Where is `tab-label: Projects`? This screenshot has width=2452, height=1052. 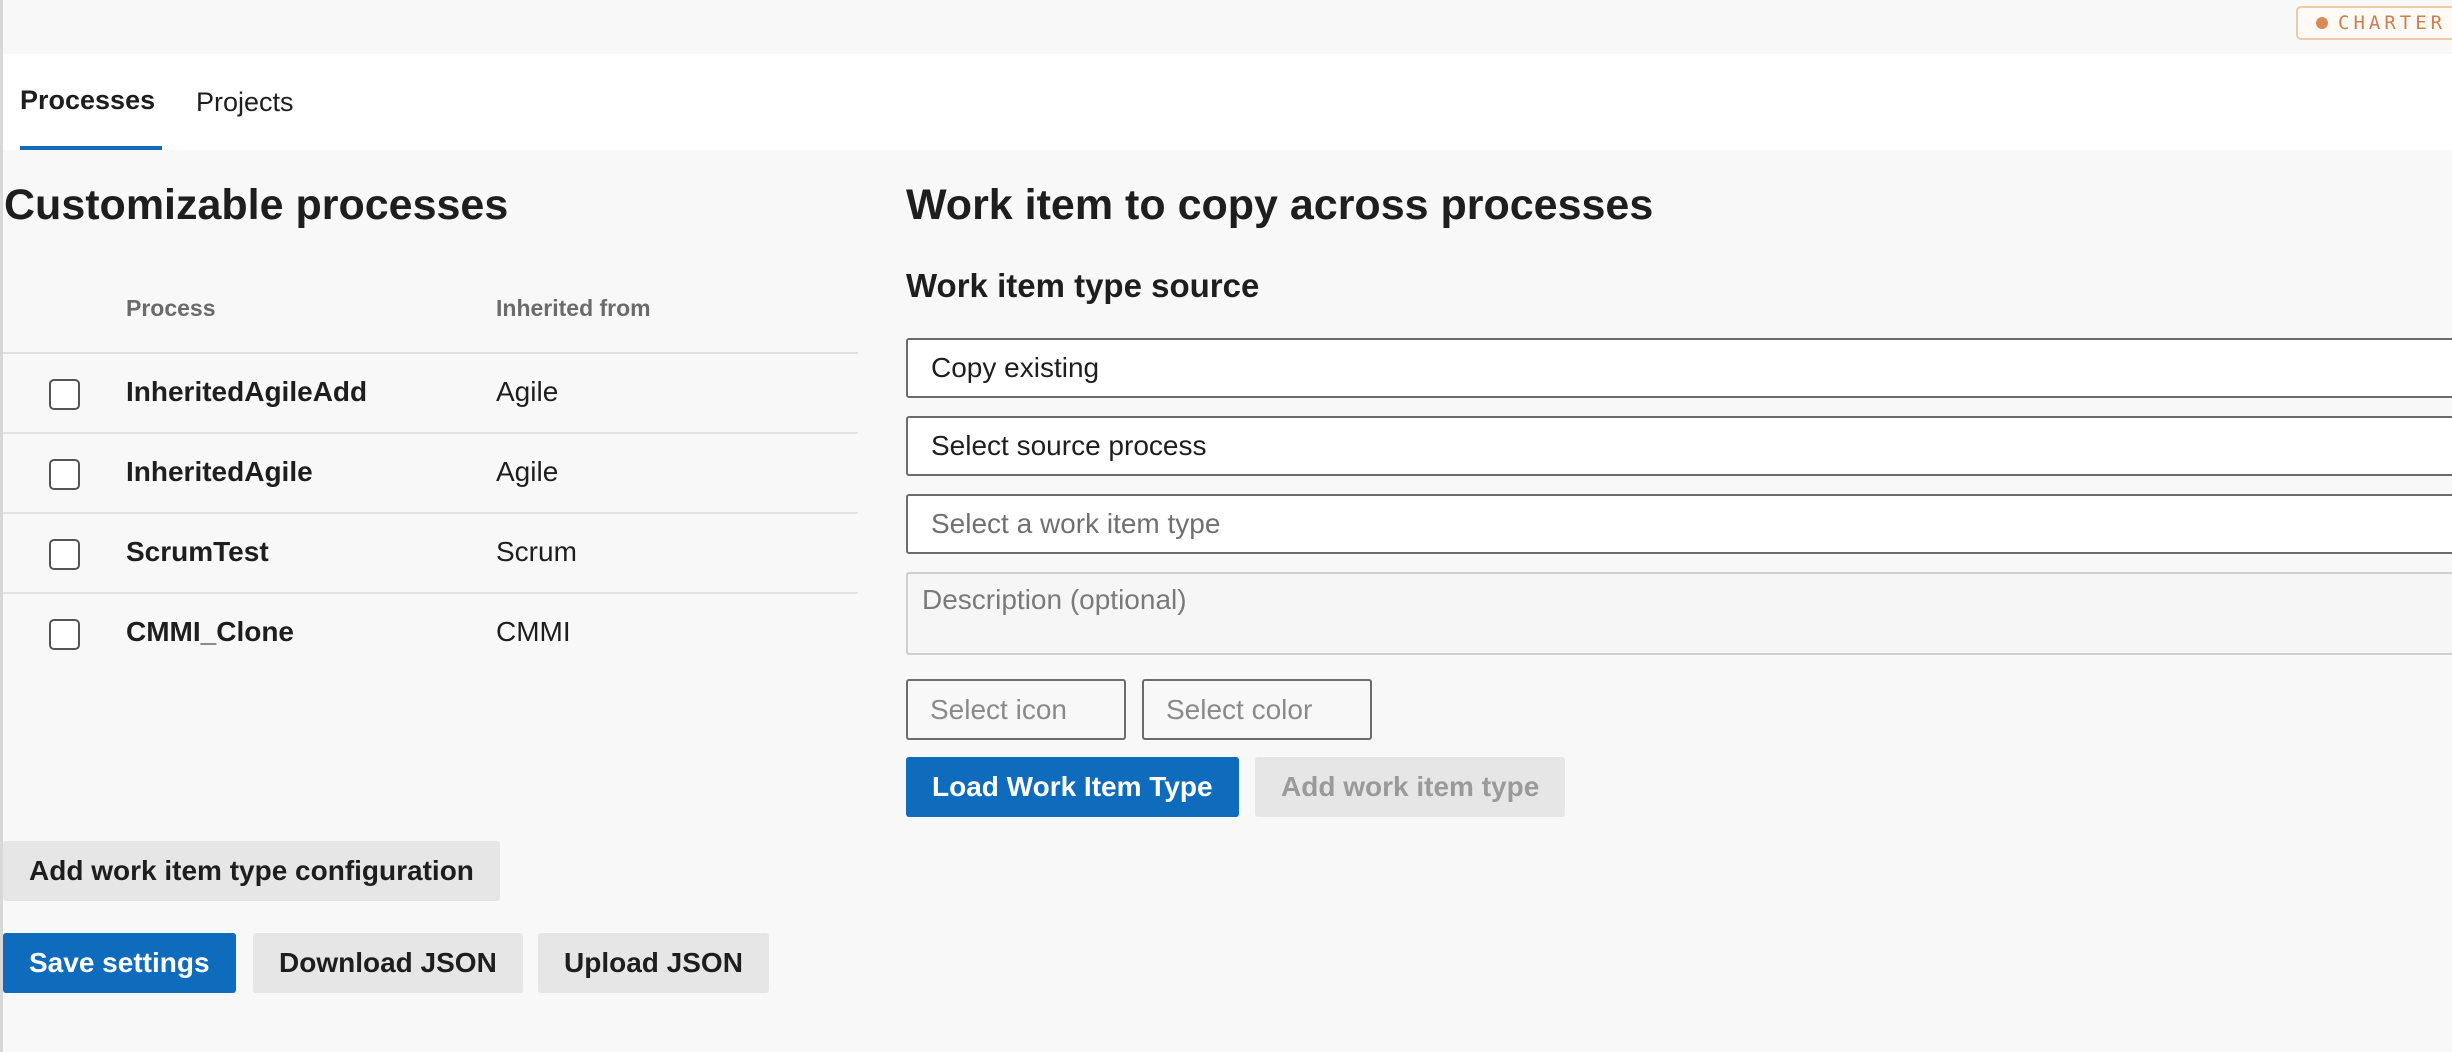 tab-label: Projects is located at coordinates (245, 101).